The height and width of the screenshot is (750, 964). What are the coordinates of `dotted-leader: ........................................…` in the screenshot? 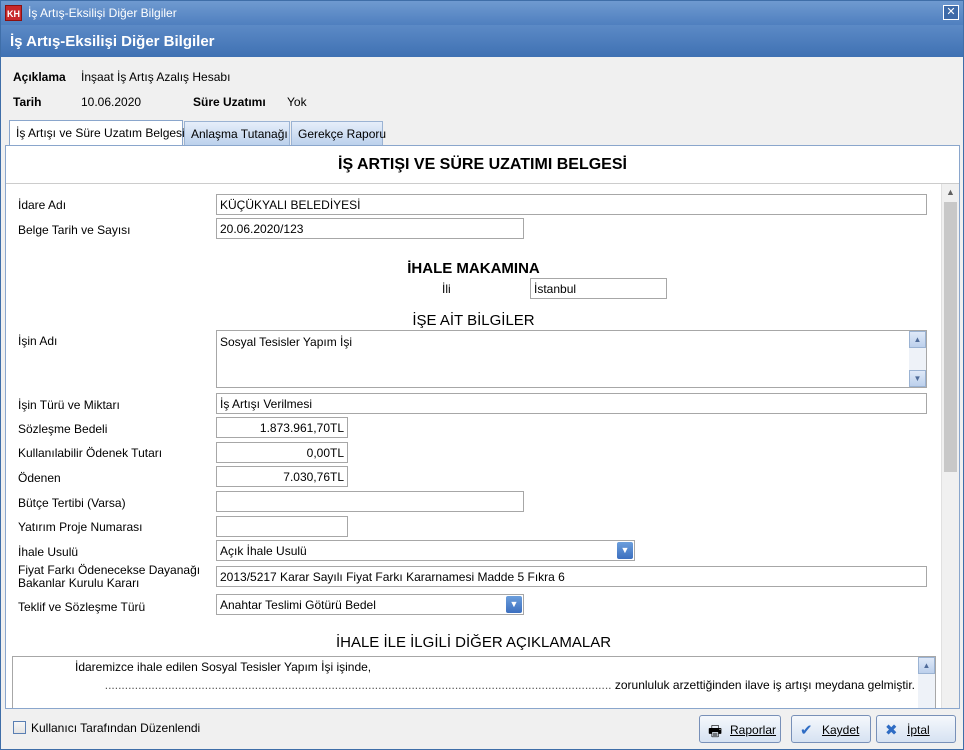 It's located at (358, 685).